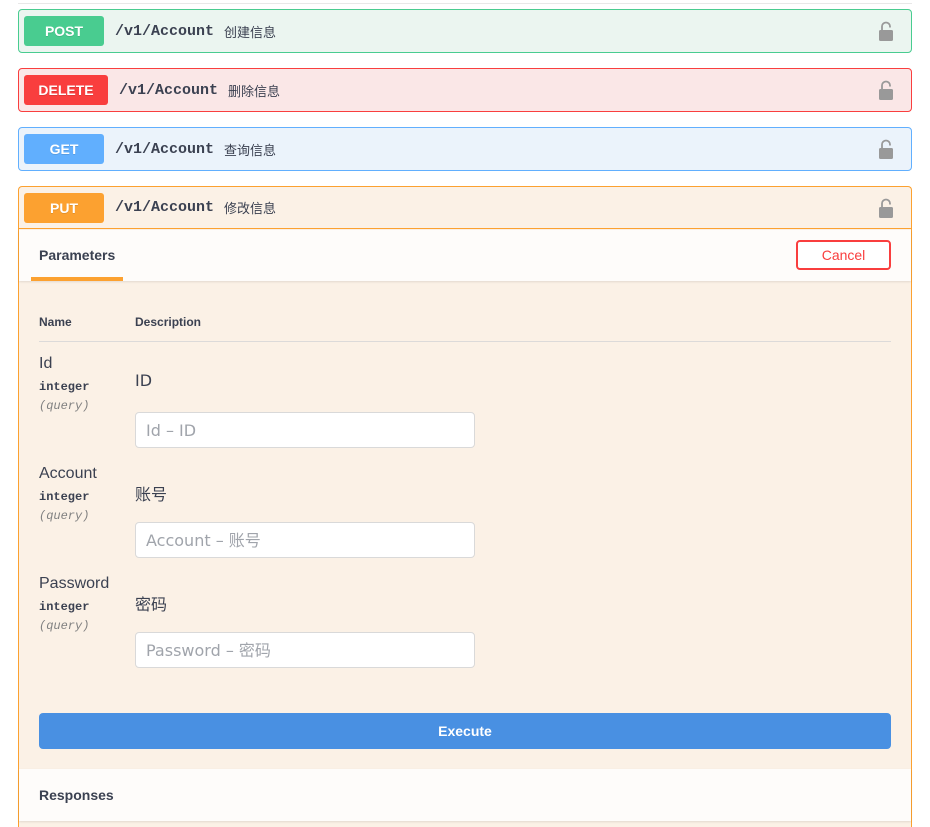 Image resolution: width=930 pixels, height=827 pixels. I want to click on responses-title: Responses, so click(76, 795).